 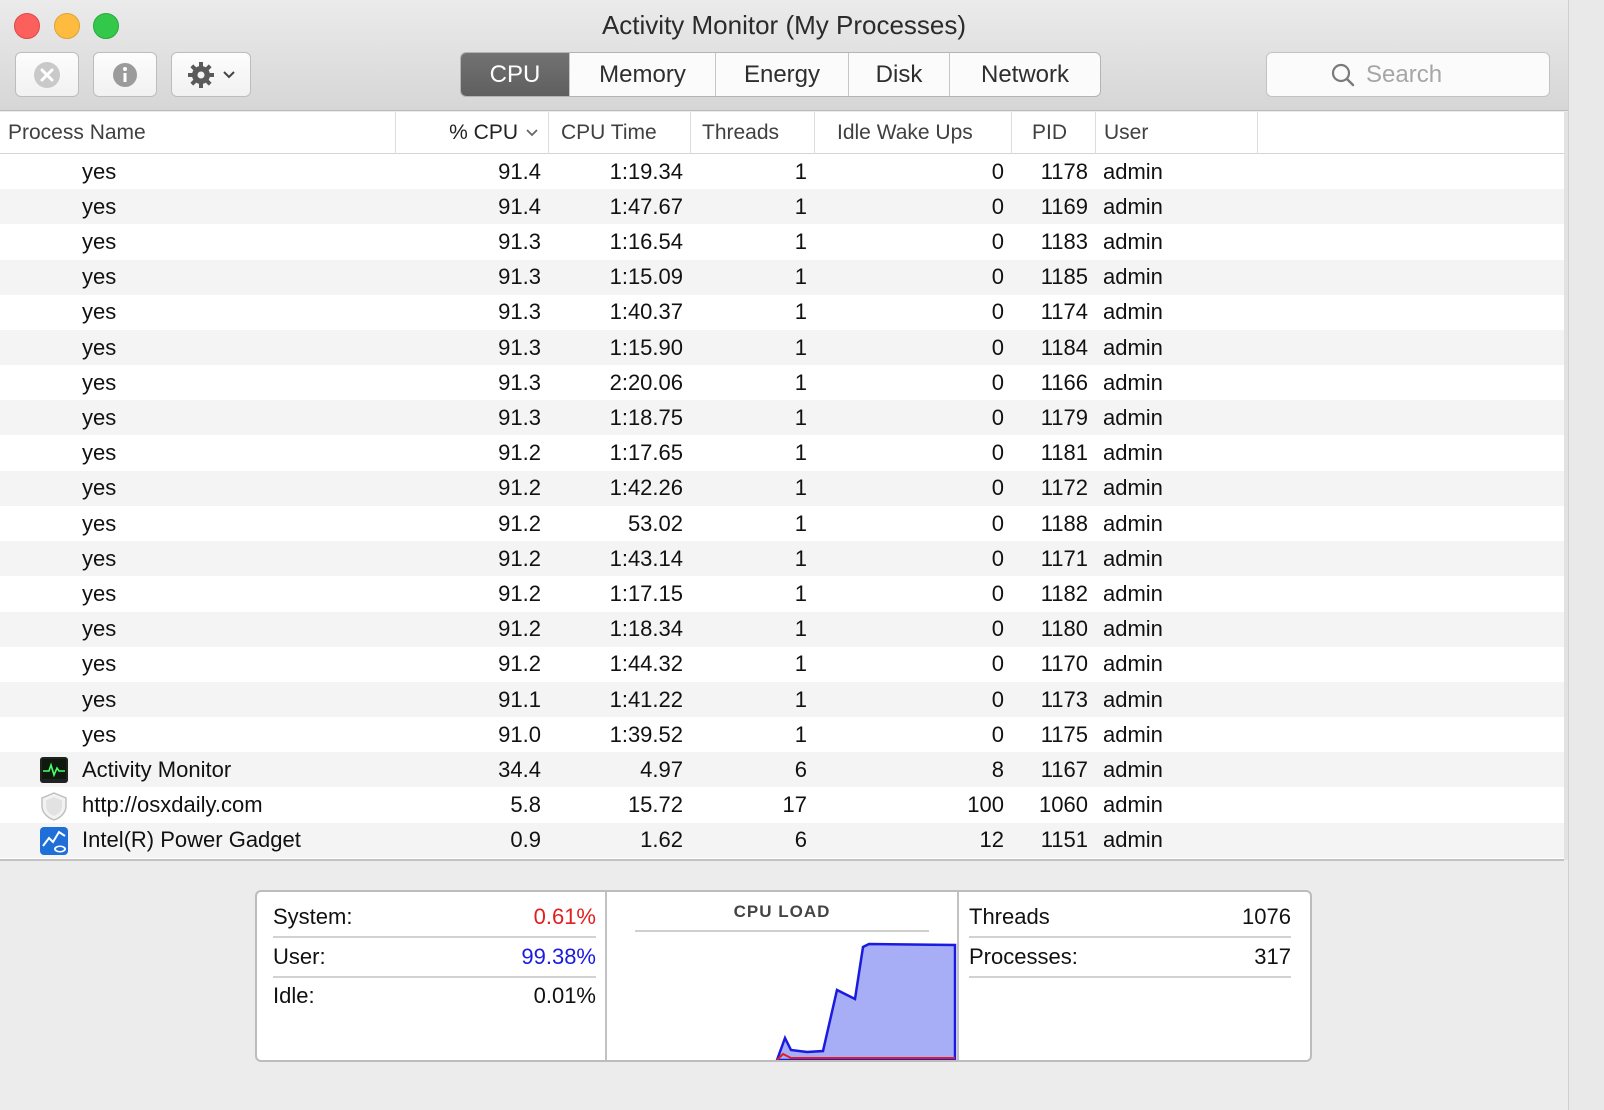 What do you see at coordinates (54, 841) in the screenshot?
I see `power-gadget-icon` at bounding box center [54, 841].